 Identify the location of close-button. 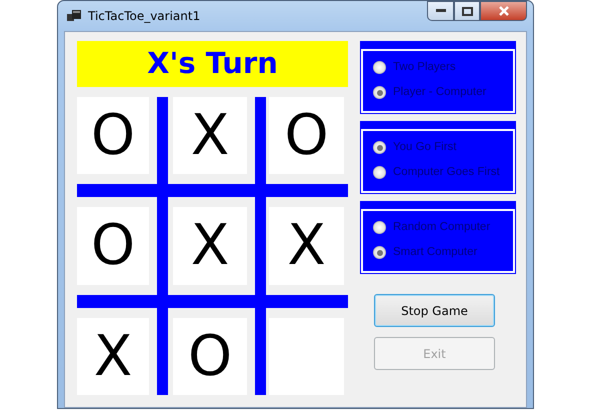
(503, 11).